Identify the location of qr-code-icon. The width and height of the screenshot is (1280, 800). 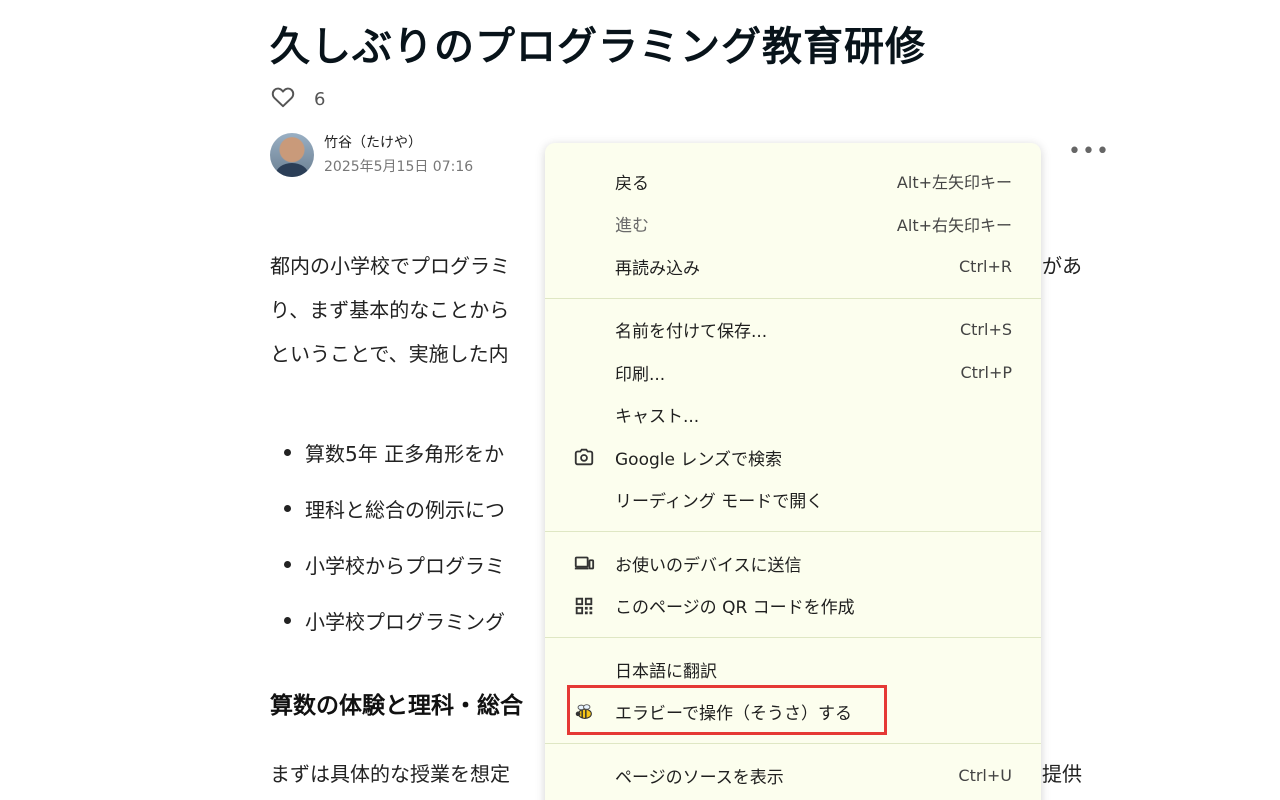
(584, 606).